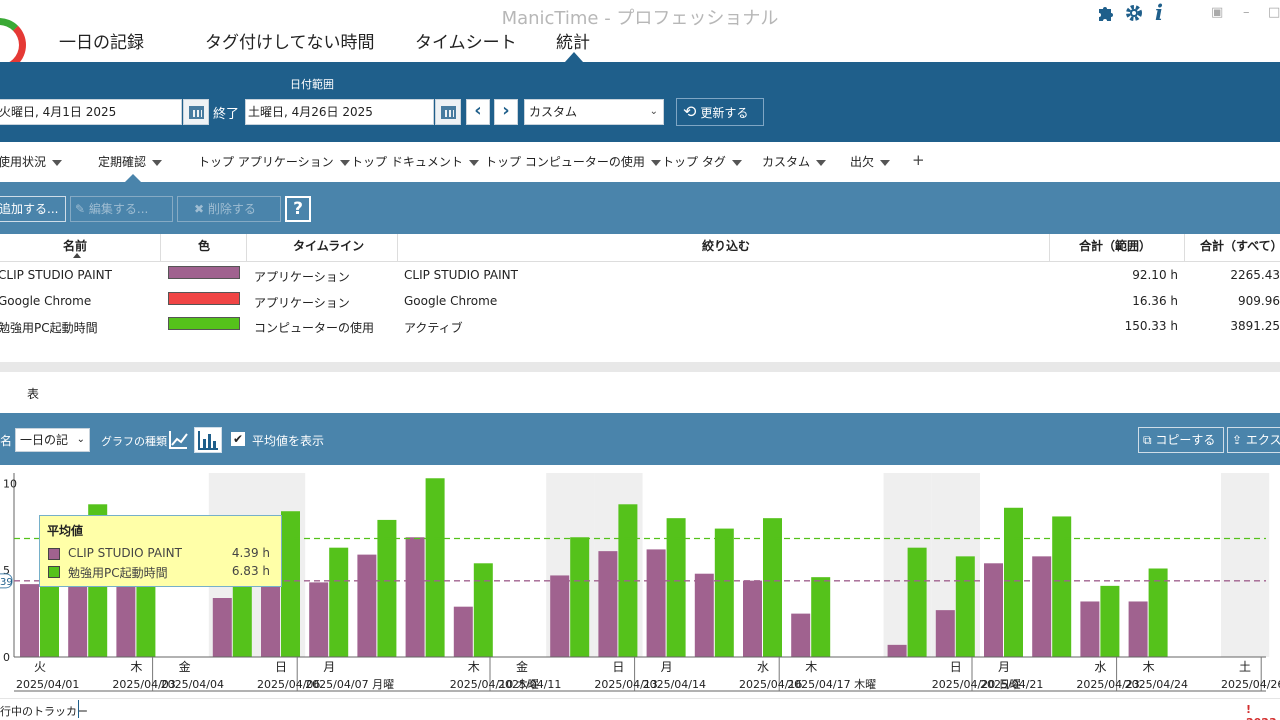  Describe the element at coordinates (290, 40) in the screenshot. I see `tab-untagged-time: タグ付けしてない時間` at that location.